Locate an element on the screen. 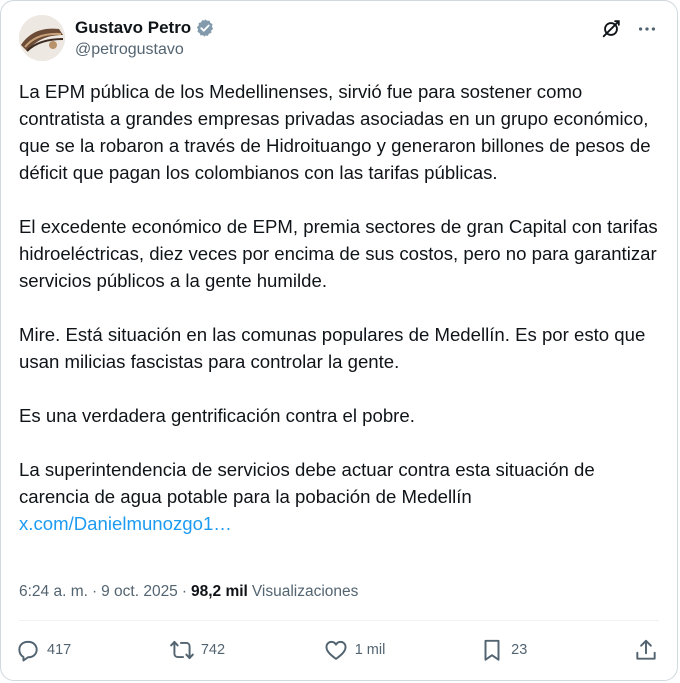  user-handle: @petrogustavo is located at coordinates (145, 50).